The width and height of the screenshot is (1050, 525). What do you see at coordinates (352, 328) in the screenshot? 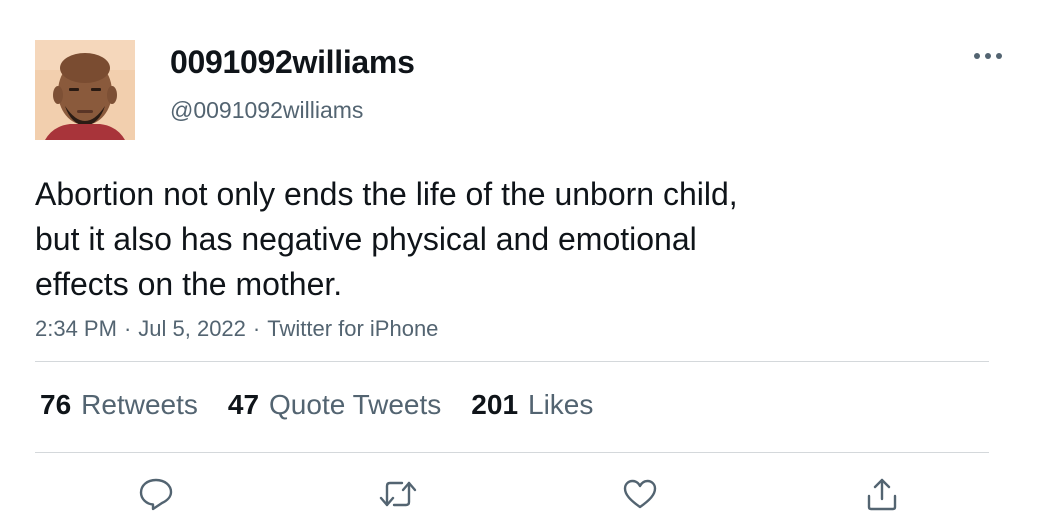
I see `tweet-source: Twitter for iPhone` at bounding box center [352, 328].